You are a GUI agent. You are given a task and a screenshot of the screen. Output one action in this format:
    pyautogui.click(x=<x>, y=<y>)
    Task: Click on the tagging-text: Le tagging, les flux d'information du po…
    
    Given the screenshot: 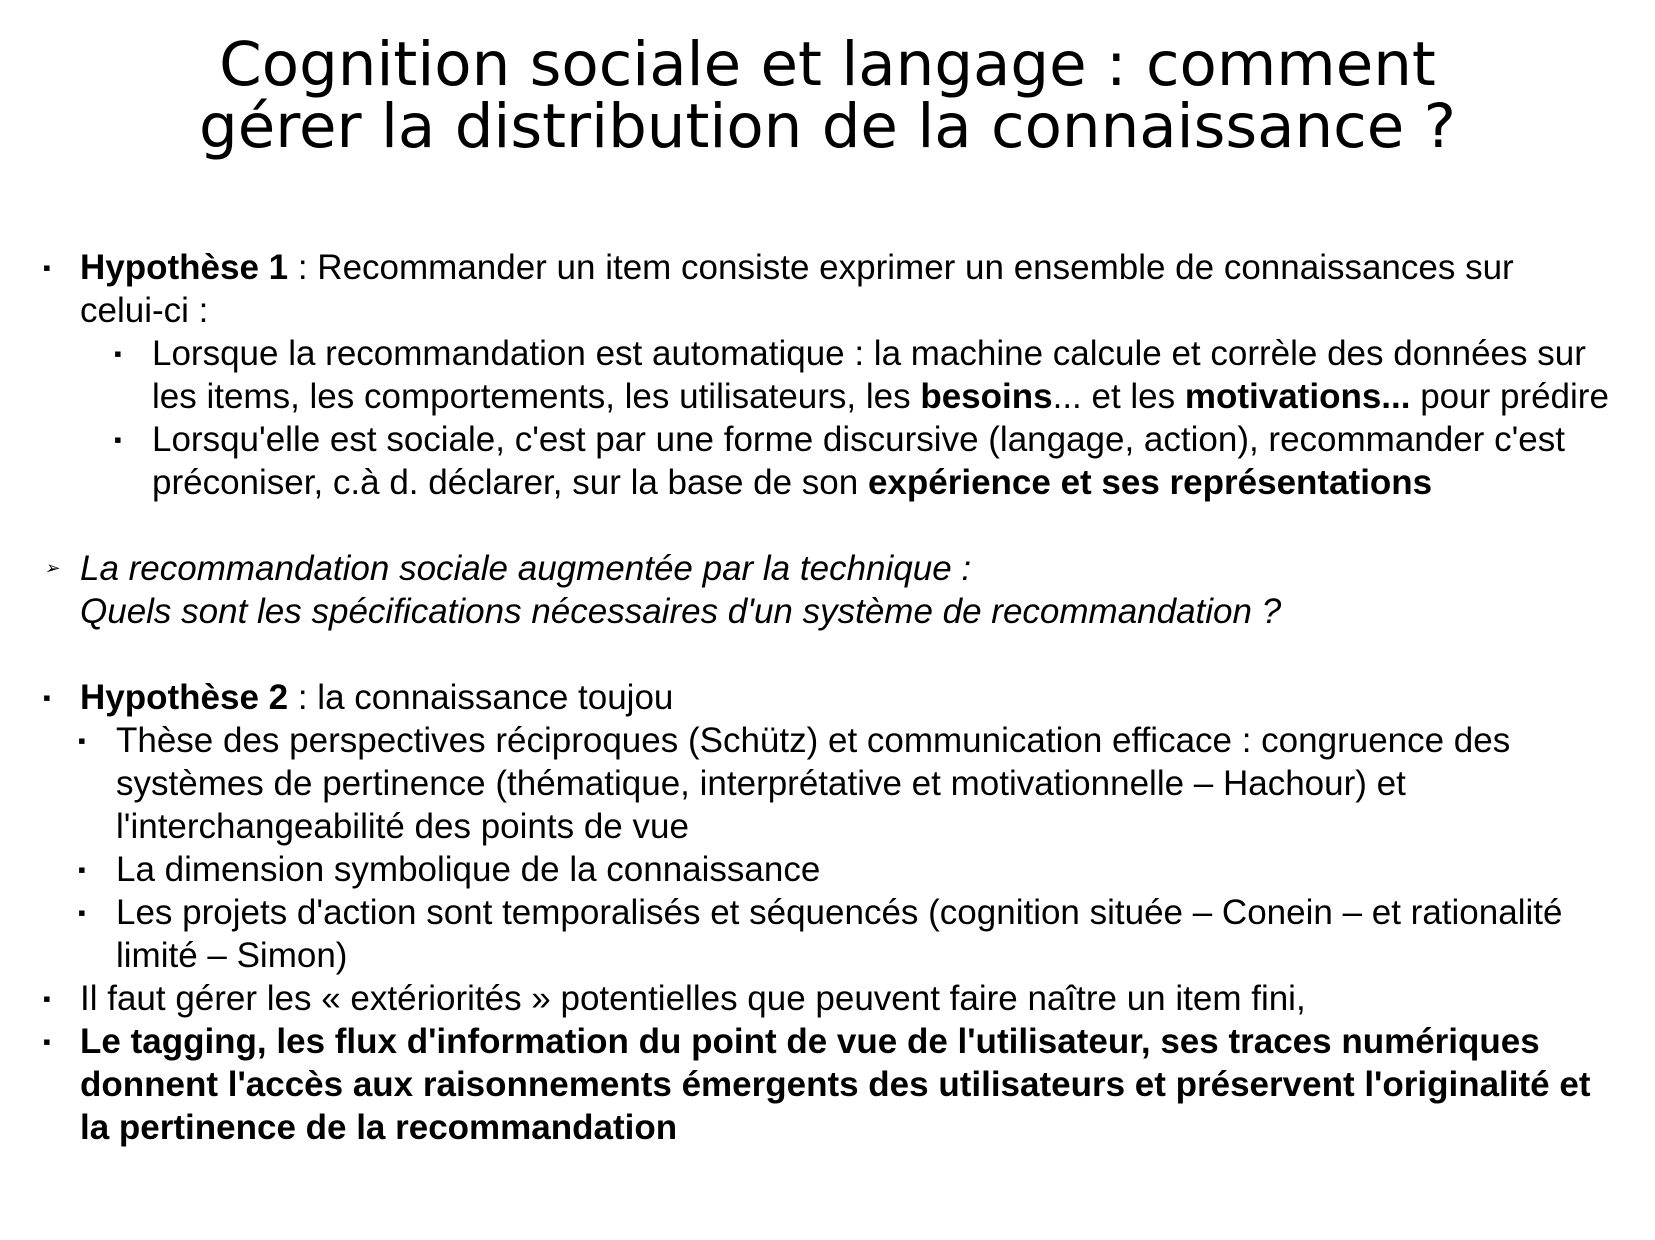 What is the action you would take?
    pyautogui.click(x=835, y=1084)
    